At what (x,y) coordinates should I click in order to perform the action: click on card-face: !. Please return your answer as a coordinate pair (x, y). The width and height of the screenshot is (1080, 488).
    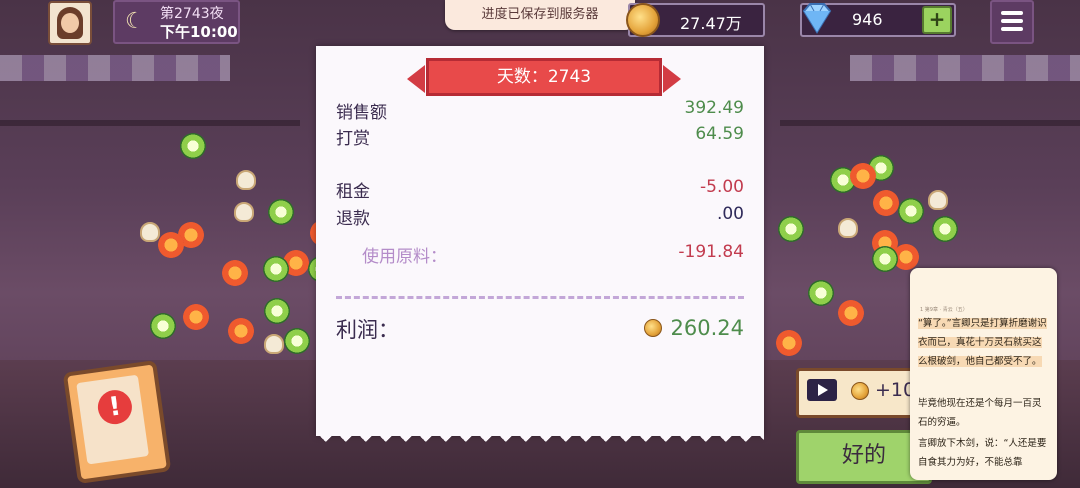
    Looking at the image, I should click on (113, 419).